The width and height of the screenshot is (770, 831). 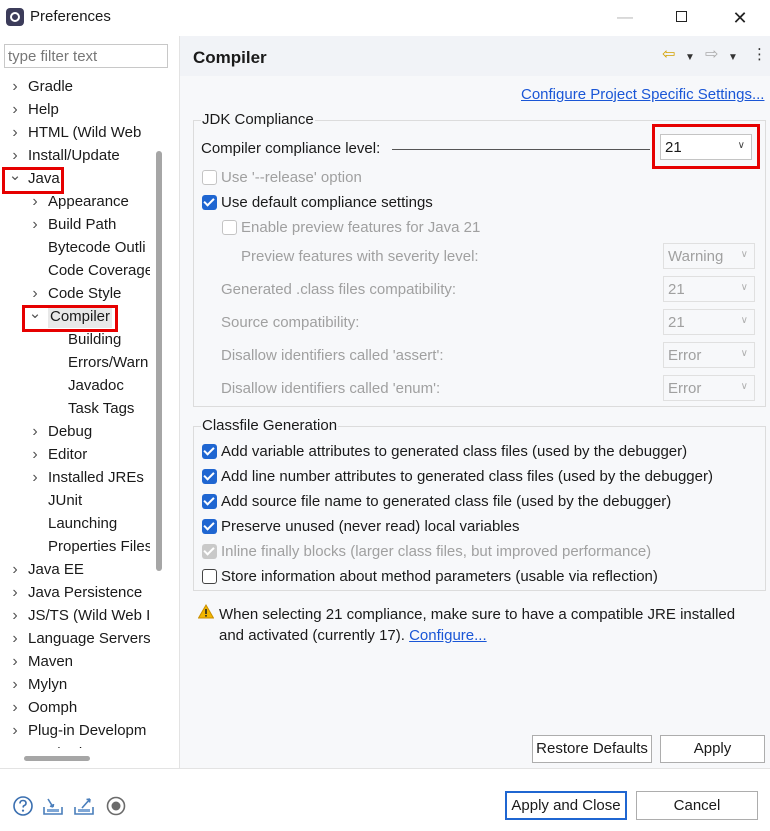 I want to click on use-release-checkbox, so click(x=209, y=177).